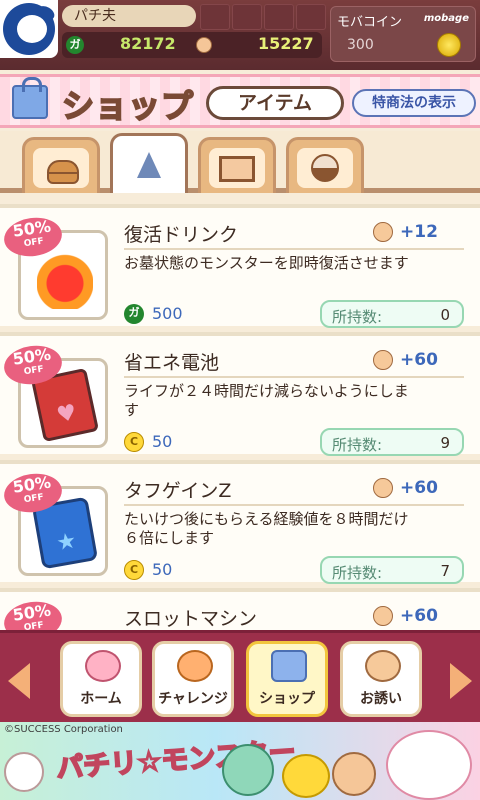  What do you see at coordinates (167, 313) in the screenshot?
I see `item-price: 500` at bounding box center [167, 313].